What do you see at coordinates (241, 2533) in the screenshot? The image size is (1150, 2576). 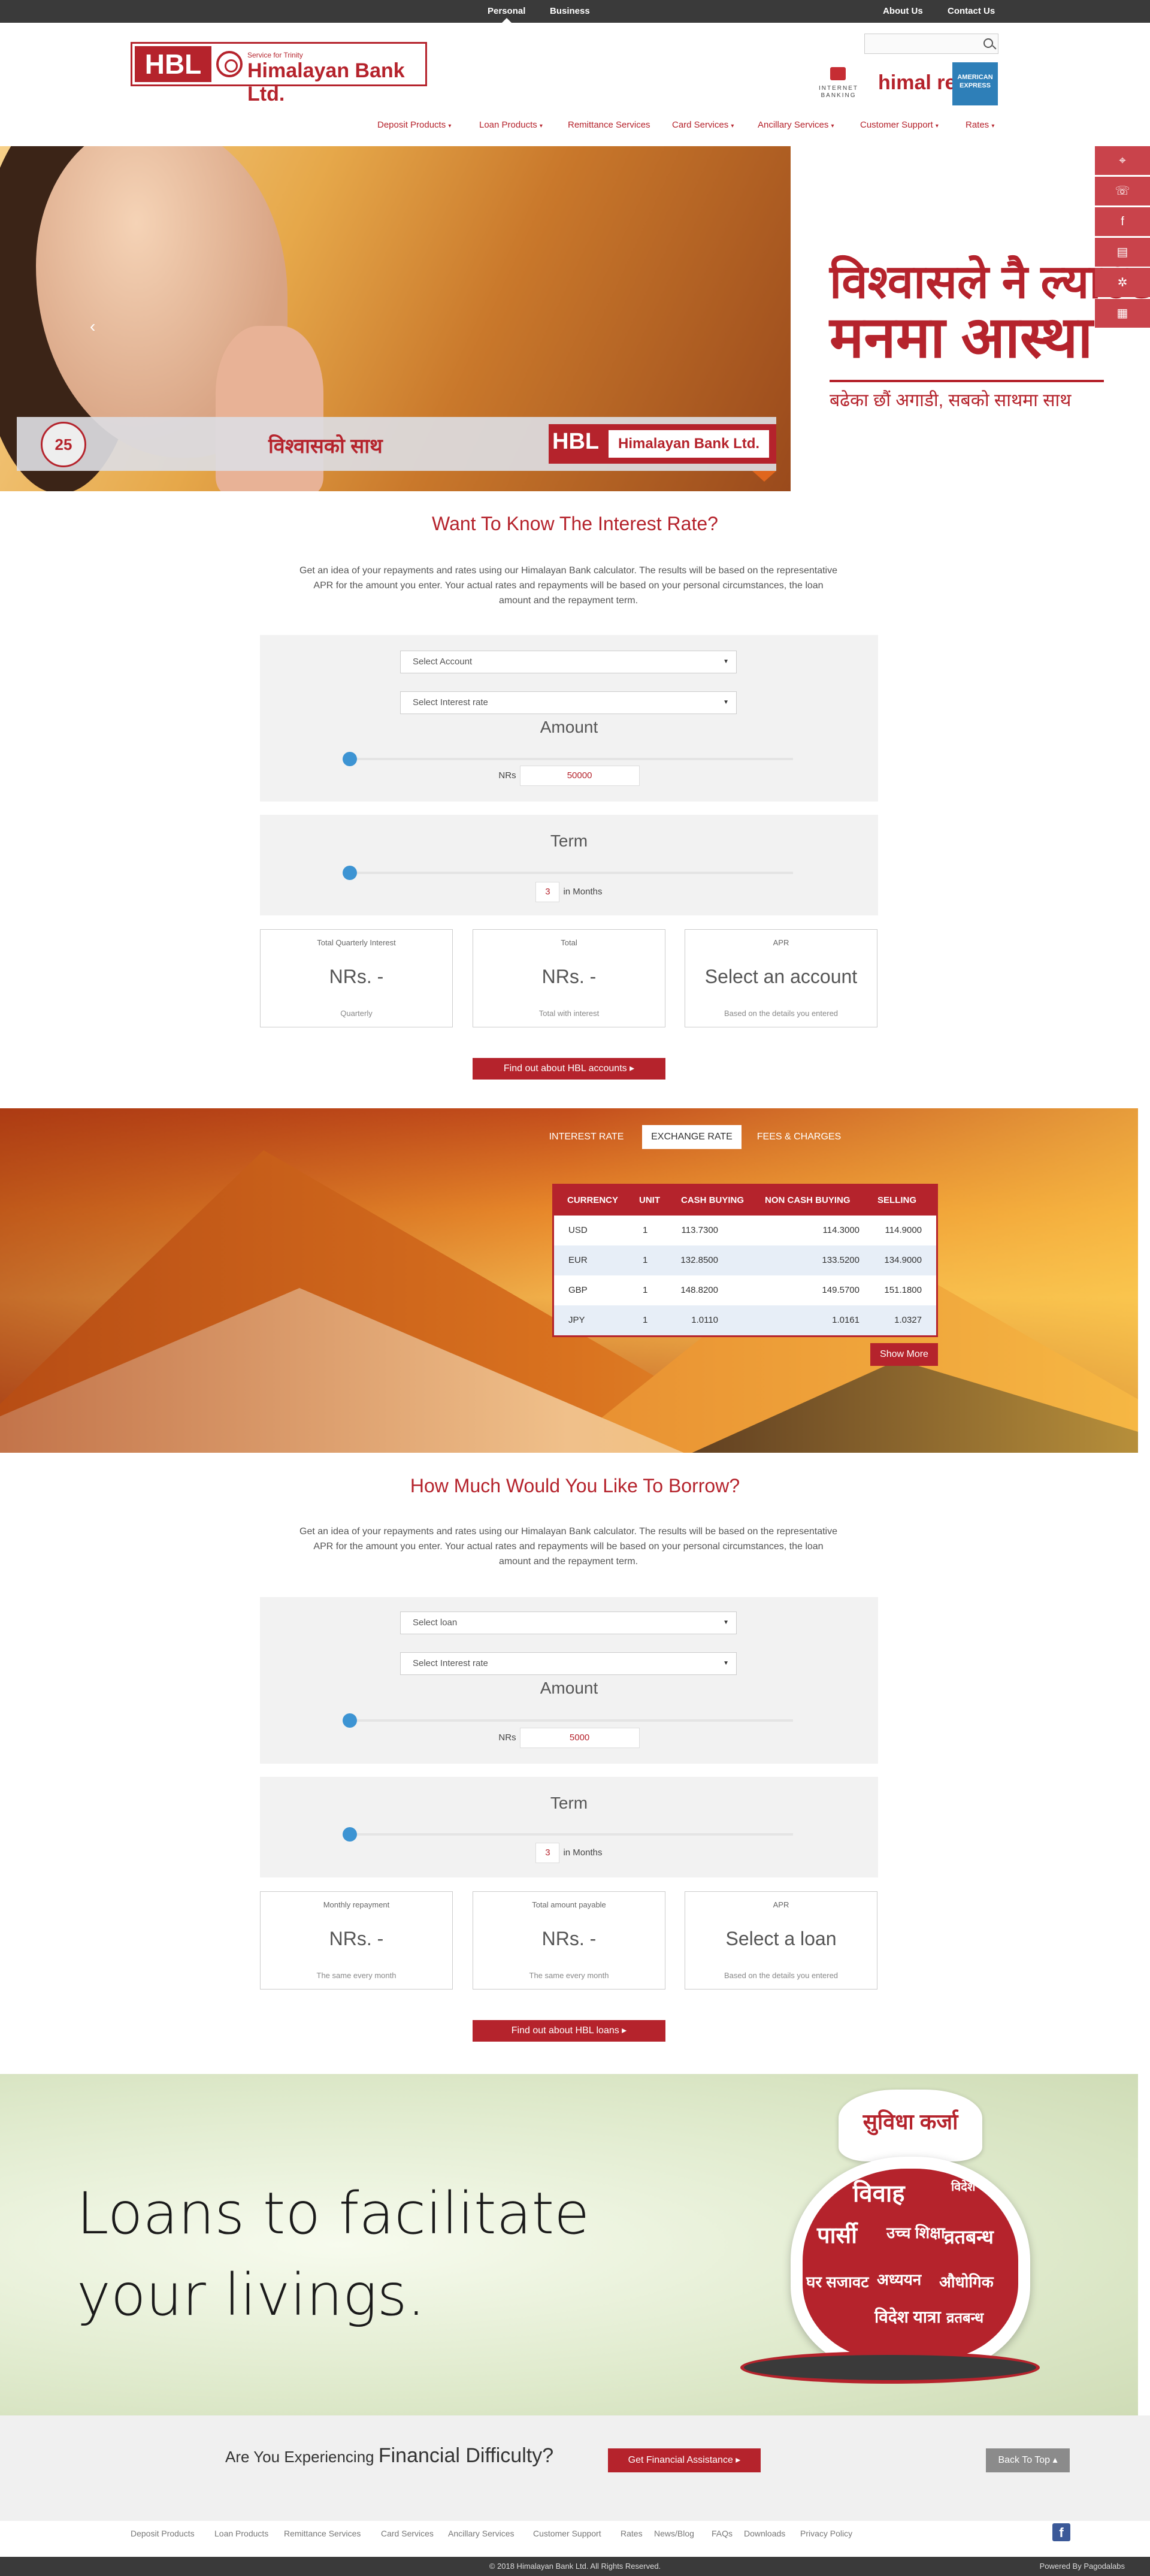 I see `footer-link: Loan Products` at bounding box center [241, 2533].